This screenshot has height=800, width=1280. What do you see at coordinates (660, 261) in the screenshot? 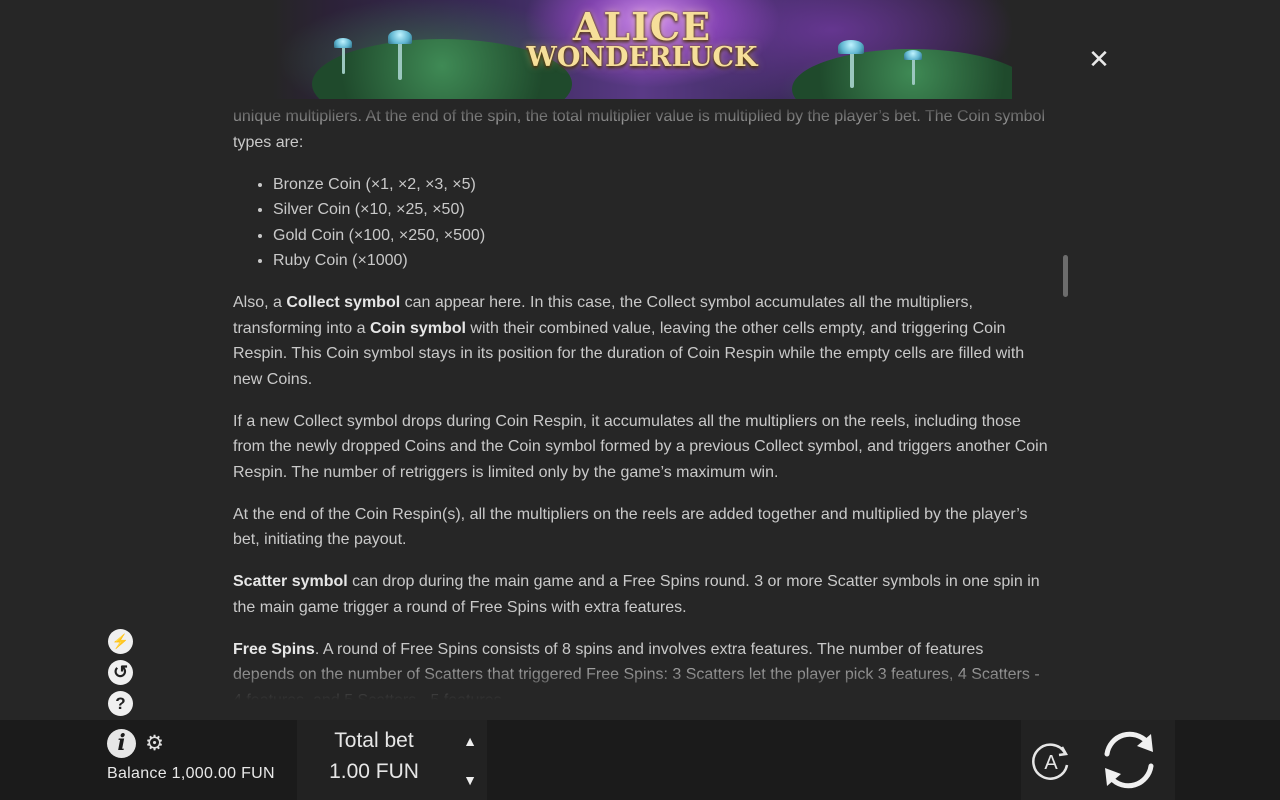
I see `list-item: Ruby Coin (×1000)` at bounding box center [660, 261].